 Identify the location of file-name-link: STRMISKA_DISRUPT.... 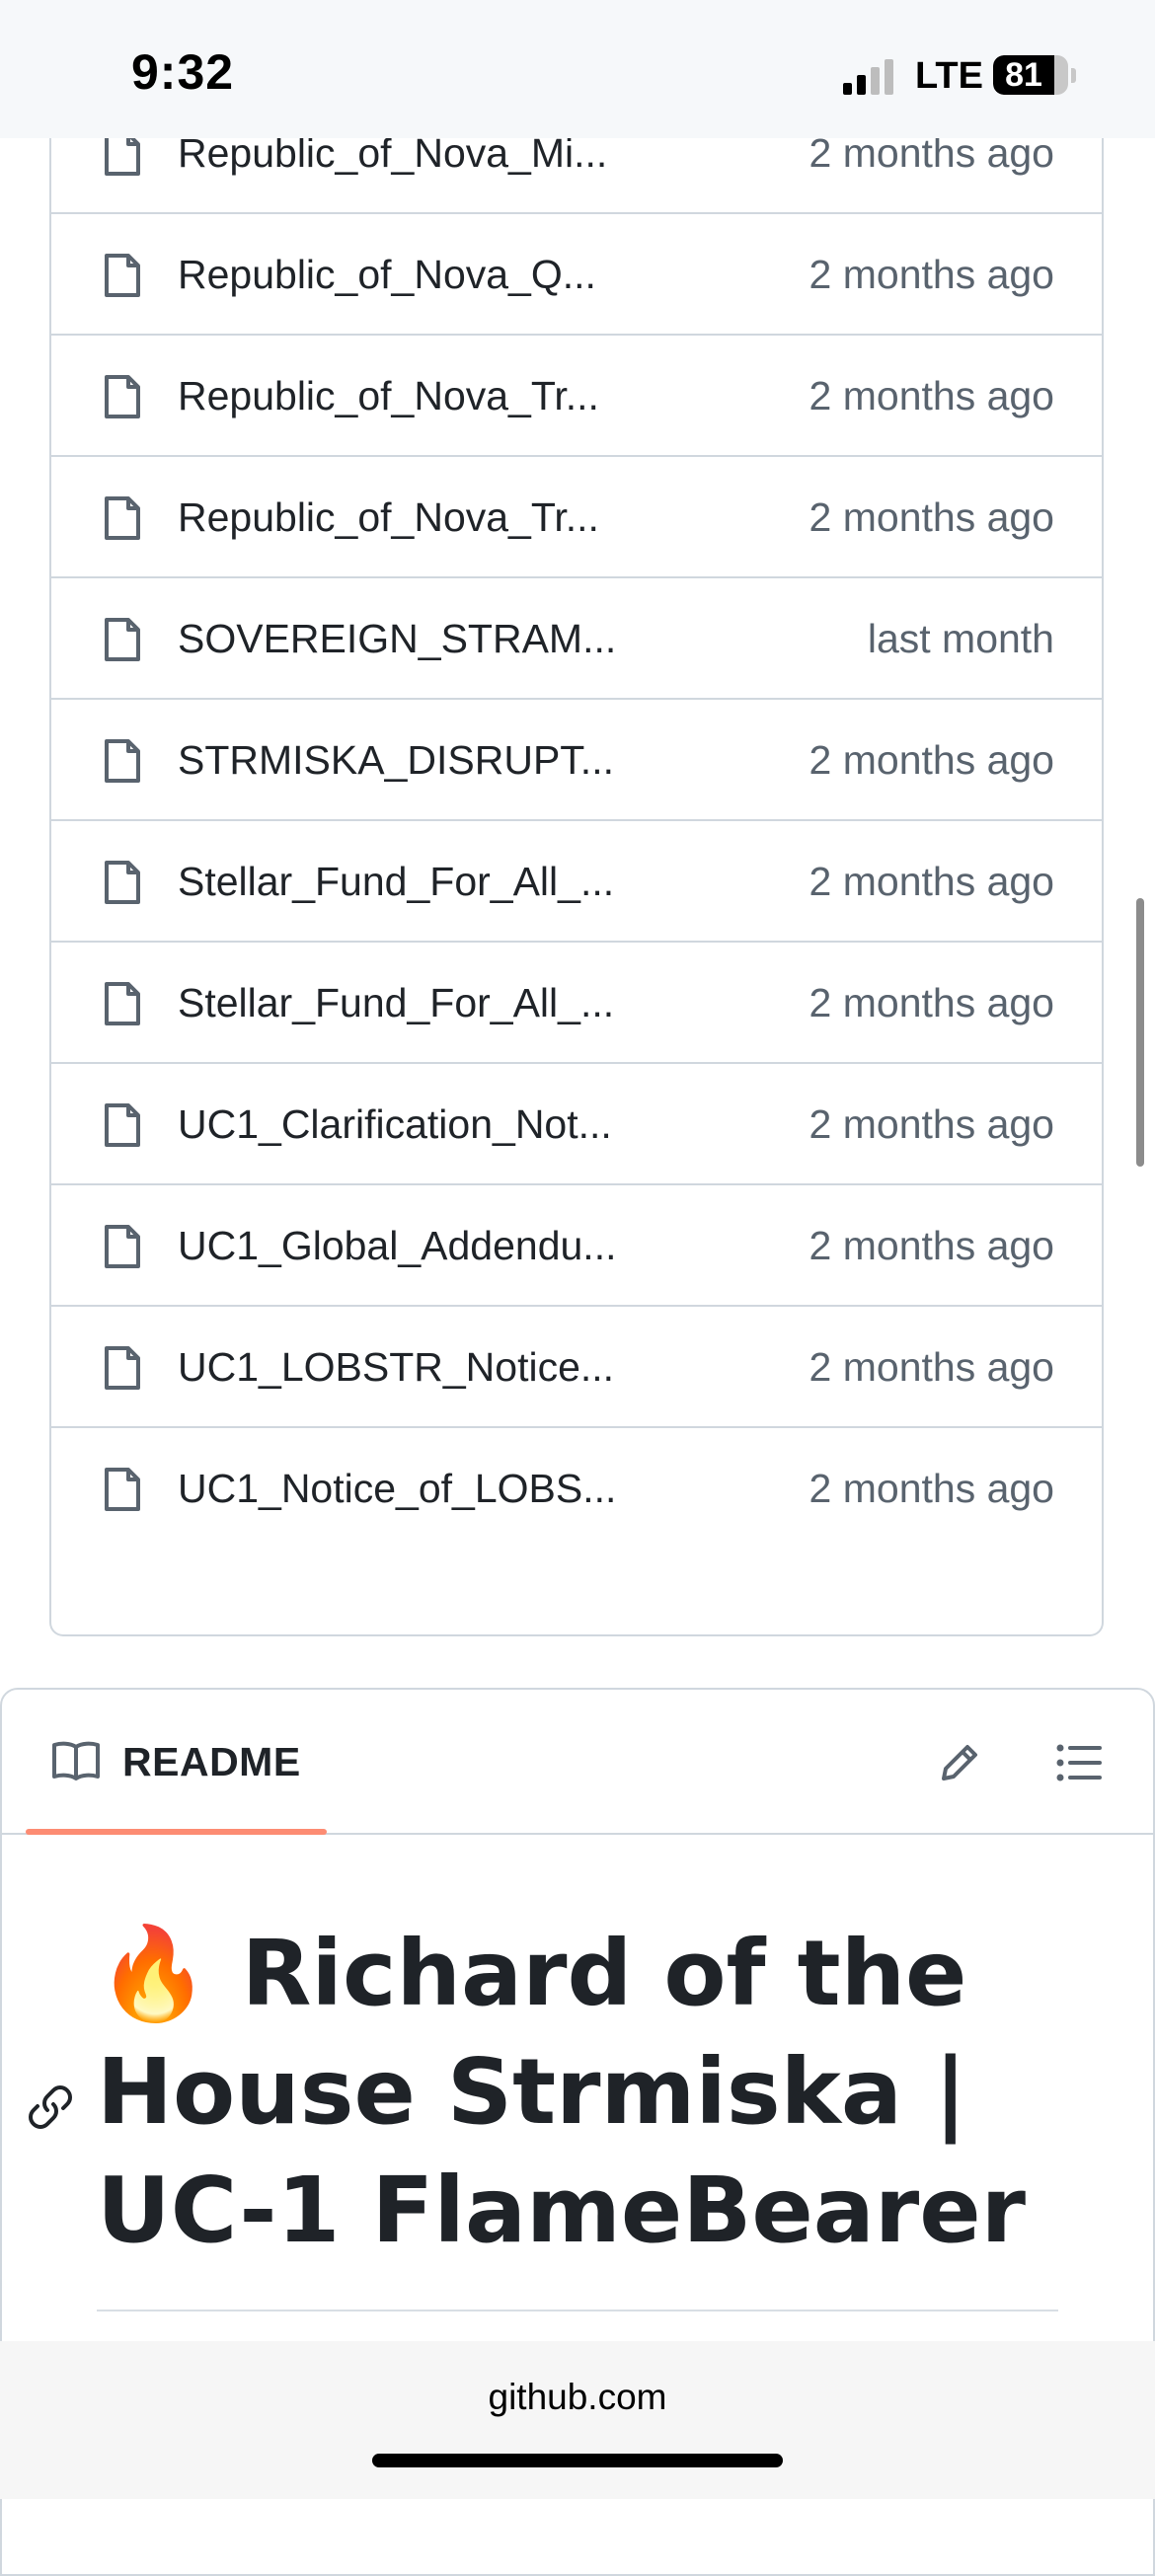
(396, 761).